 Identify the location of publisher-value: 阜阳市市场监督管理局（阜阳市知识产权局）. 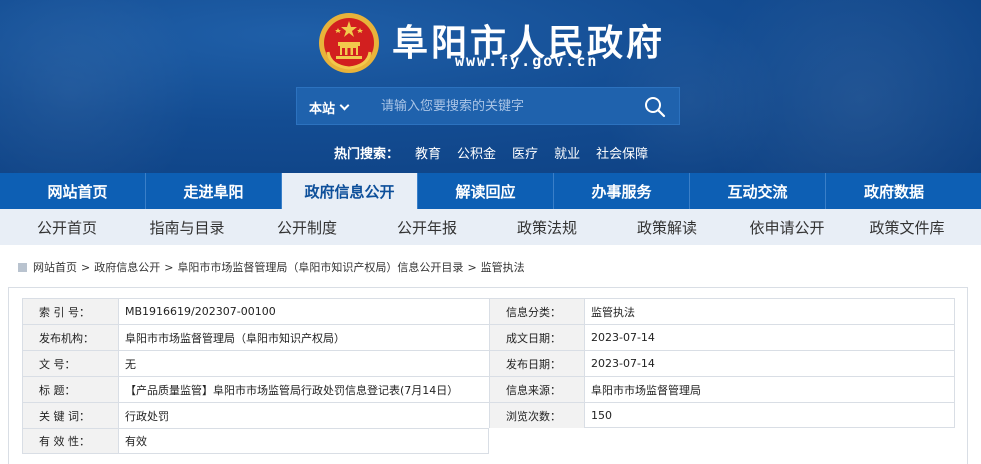
(303, 337).